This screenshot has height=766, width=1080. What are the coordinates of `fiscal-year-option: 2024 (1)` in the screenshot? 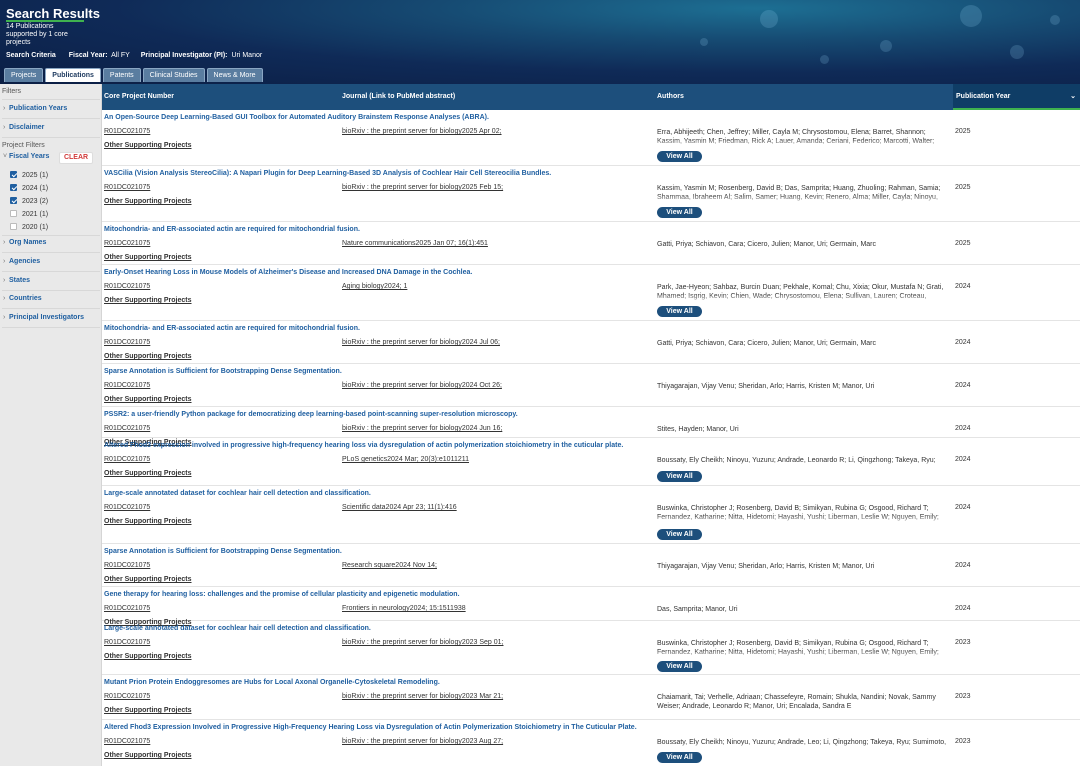 It's located at (29, 188).